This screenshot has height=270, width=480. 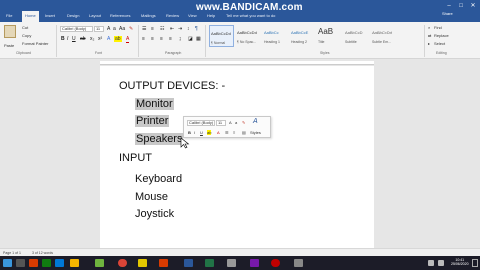 I want to click on mini-bullets-icon: ☰, so click(x=227, y=132).